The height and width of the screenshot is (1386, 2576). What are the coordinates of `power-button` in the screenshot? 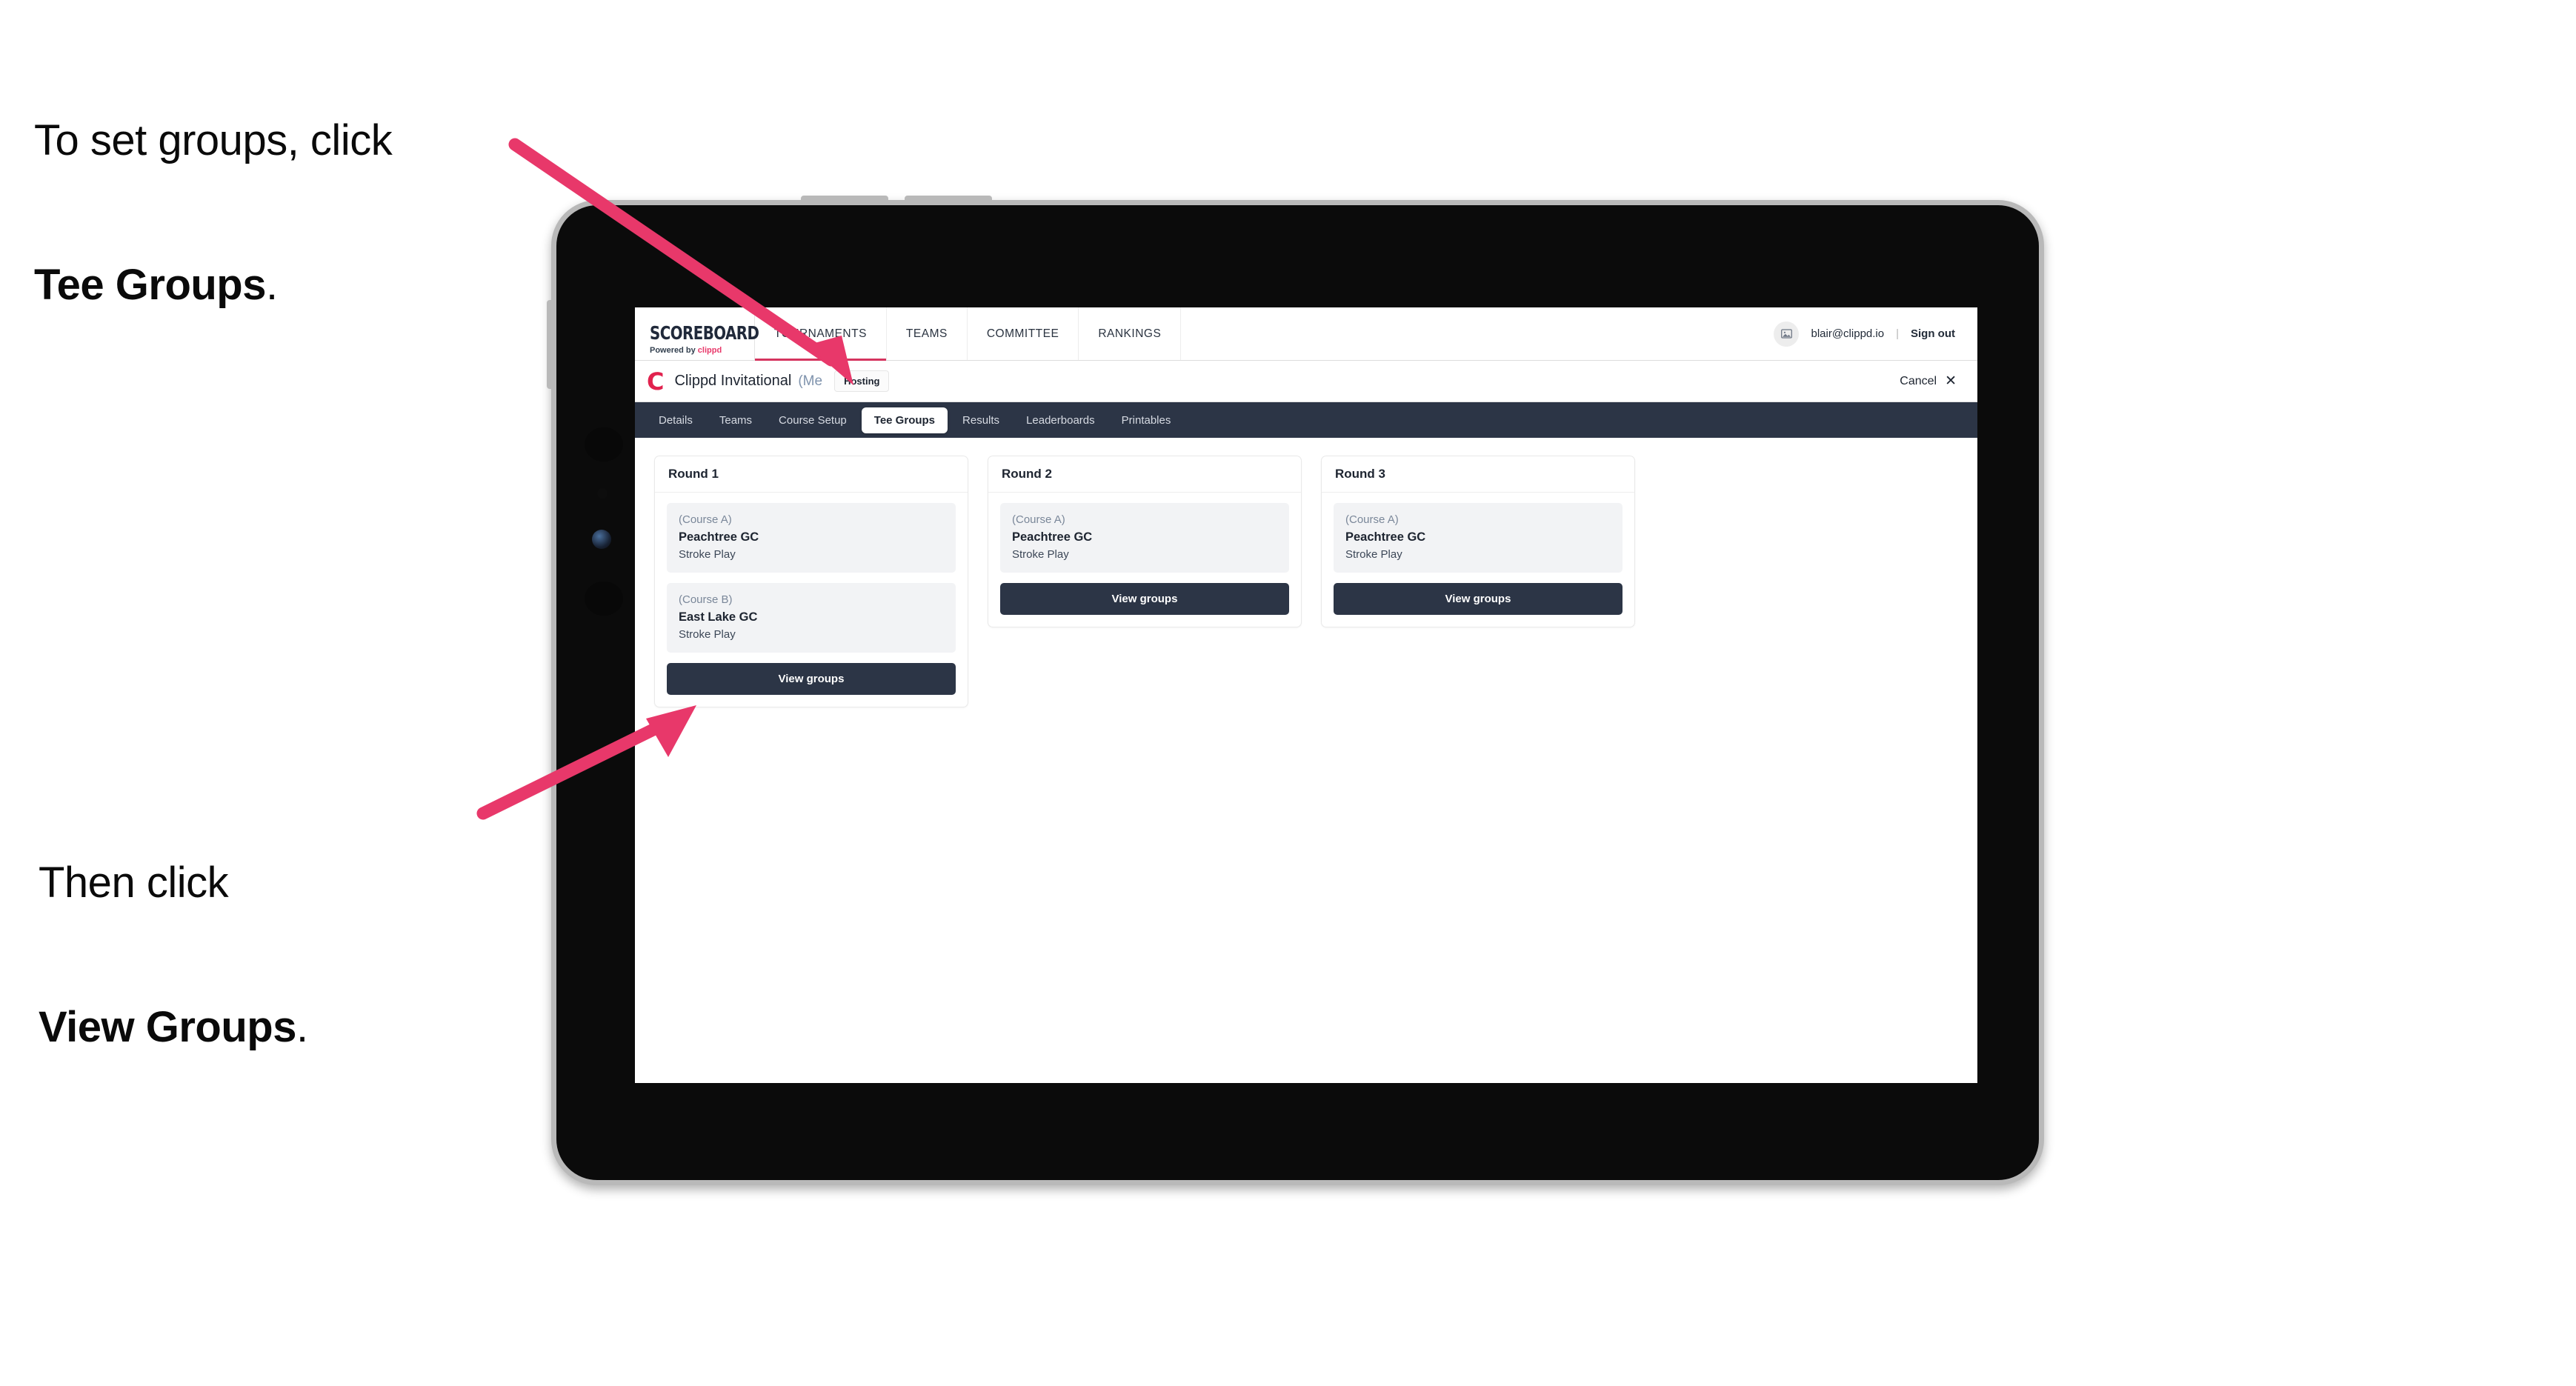 It's located at (551, 344).